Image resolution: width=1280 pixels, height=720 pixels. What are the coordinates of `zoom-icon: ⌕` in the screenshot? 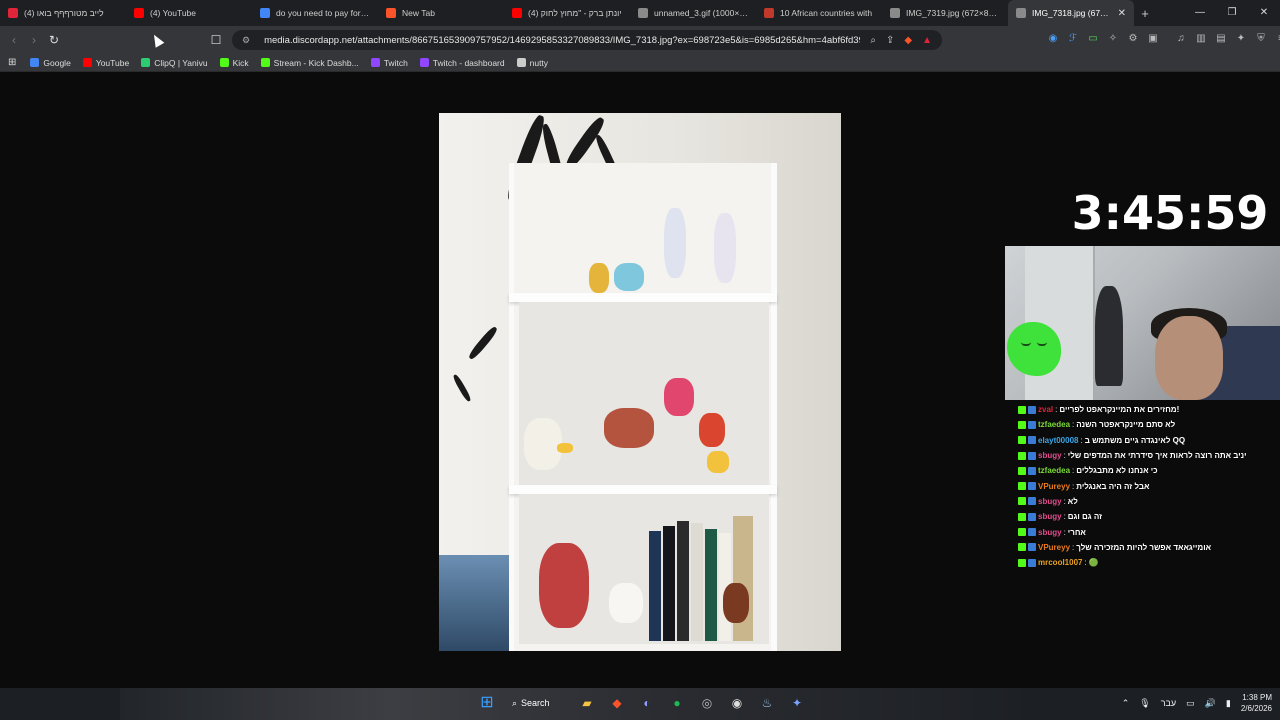 It's located at (873, 40).